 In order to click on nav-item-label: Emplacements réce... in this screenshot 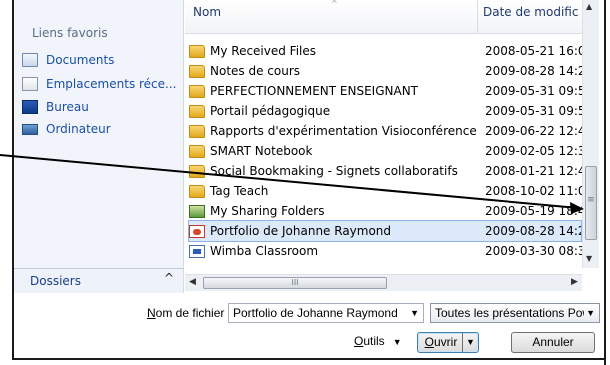, I will do `click(111, 84)`.